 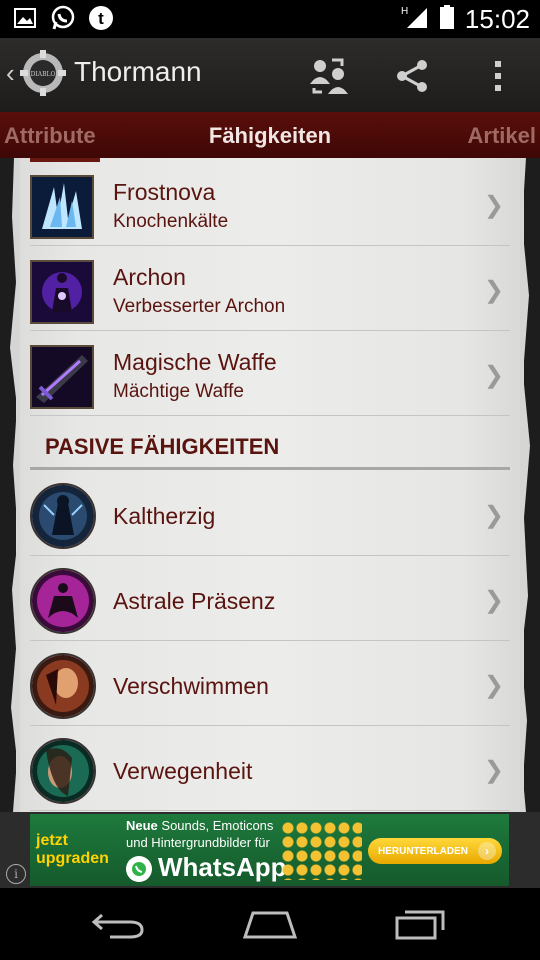 I want to click on screen-title: Thormann, so click(x=138, y=71).